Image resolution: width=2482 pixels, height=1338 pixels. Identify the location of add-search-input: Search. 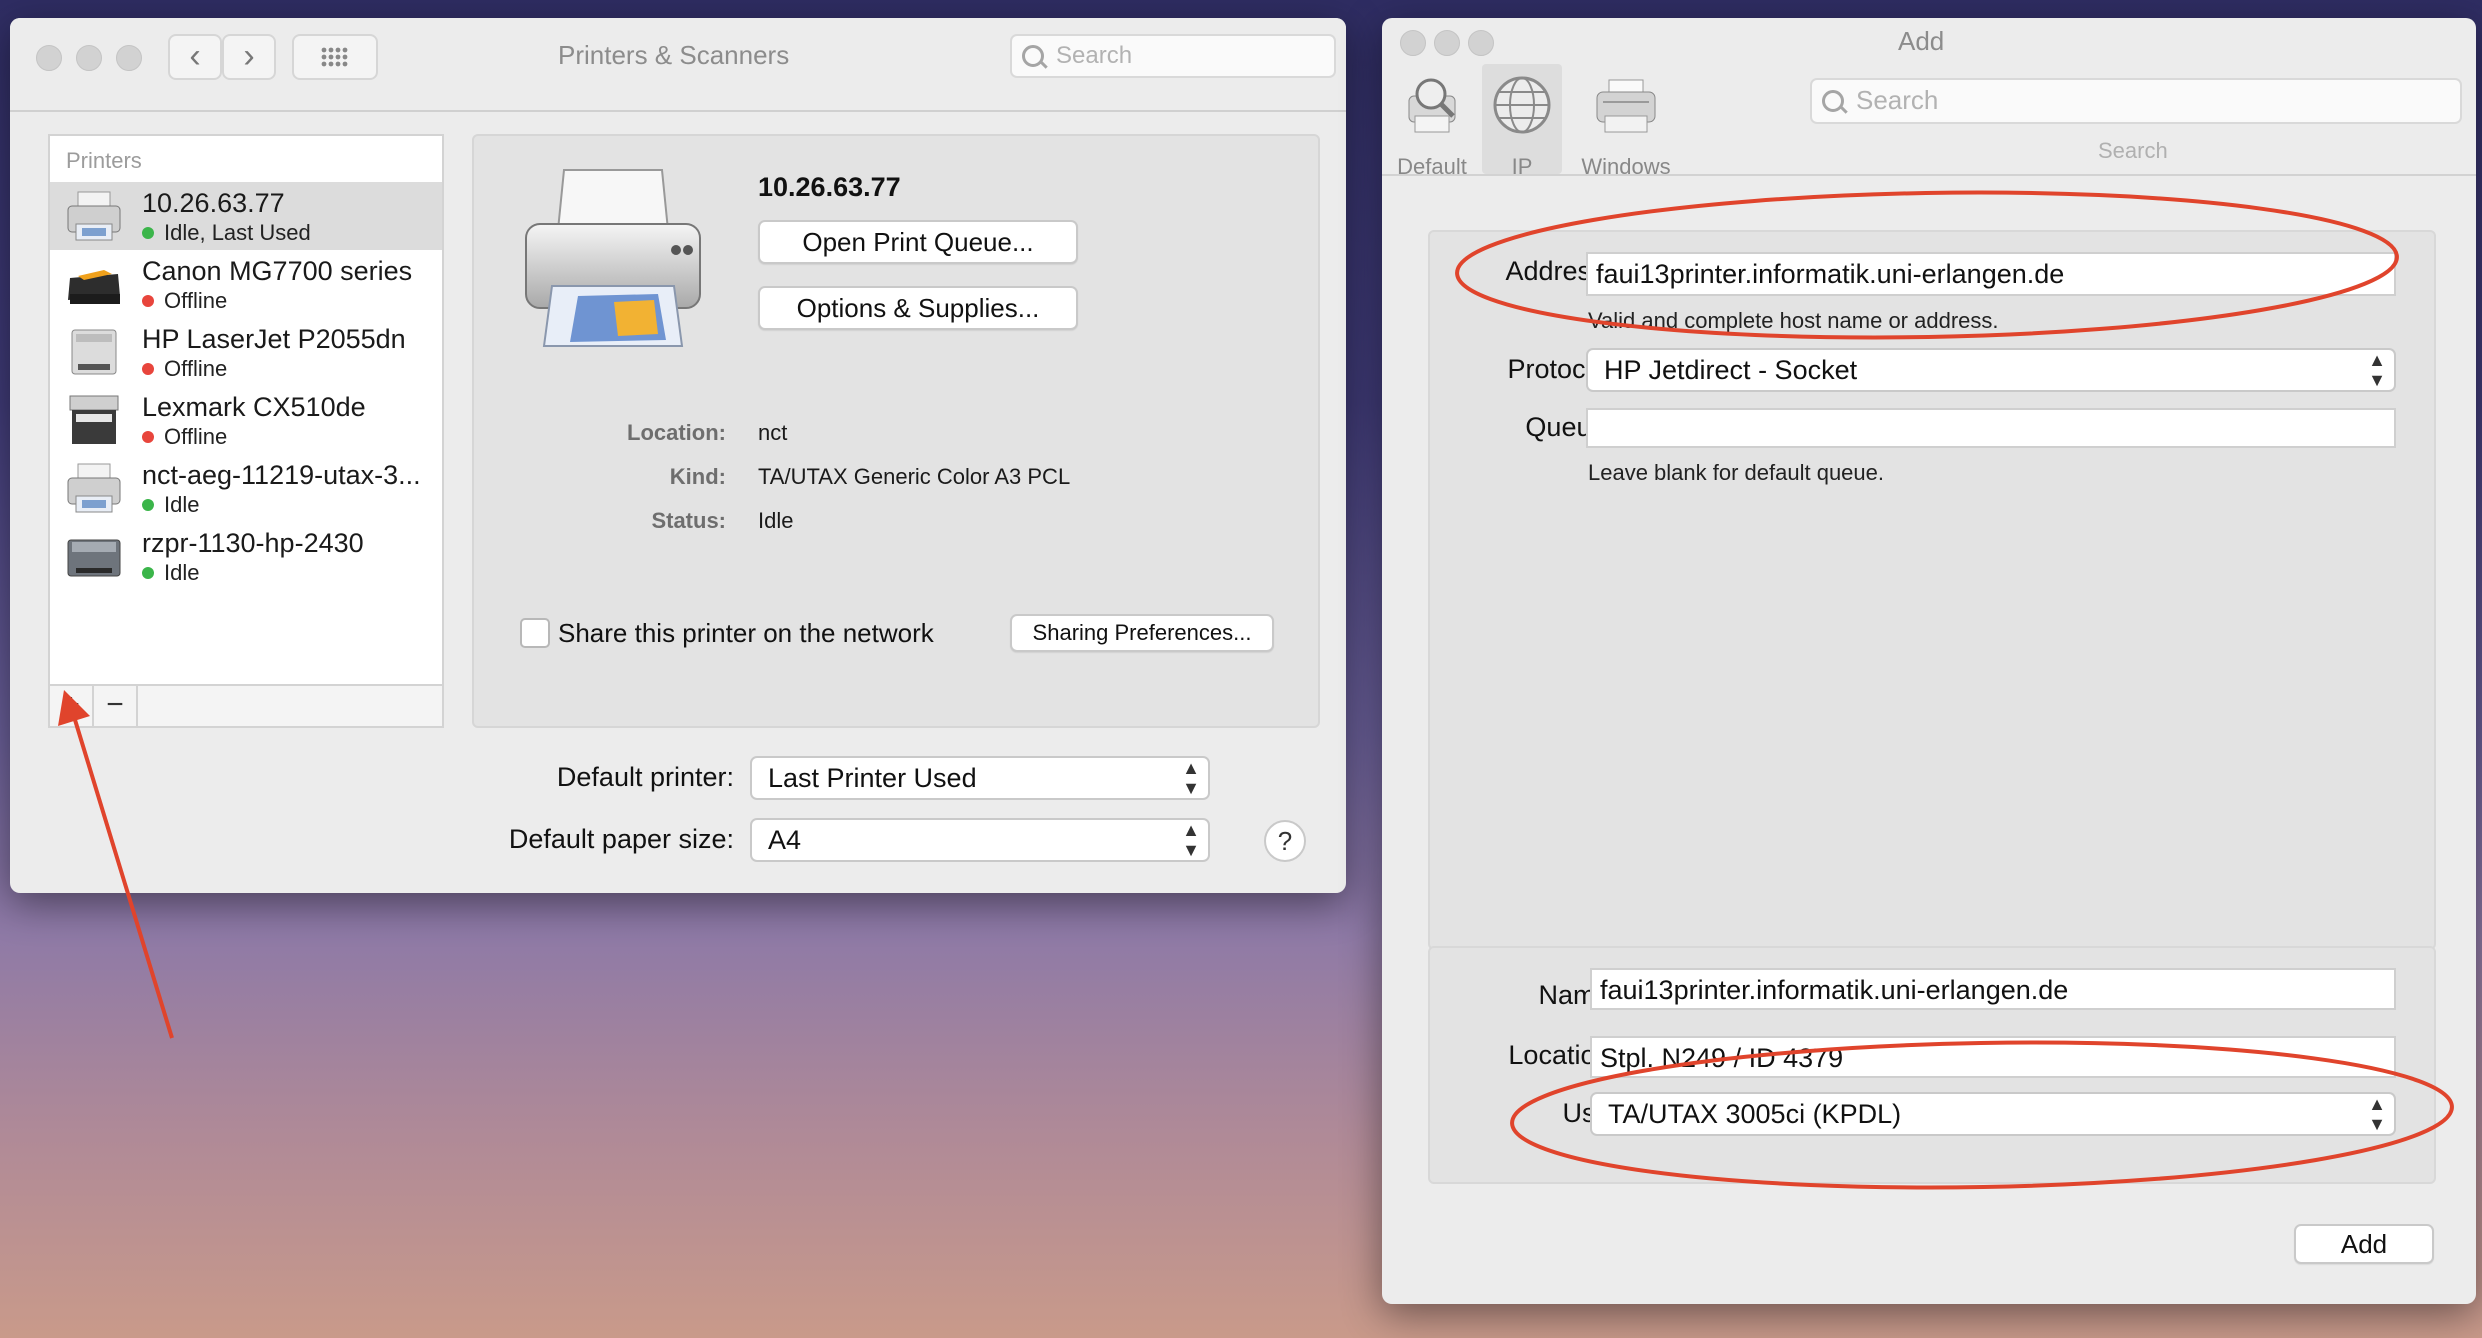
(2136, 101).